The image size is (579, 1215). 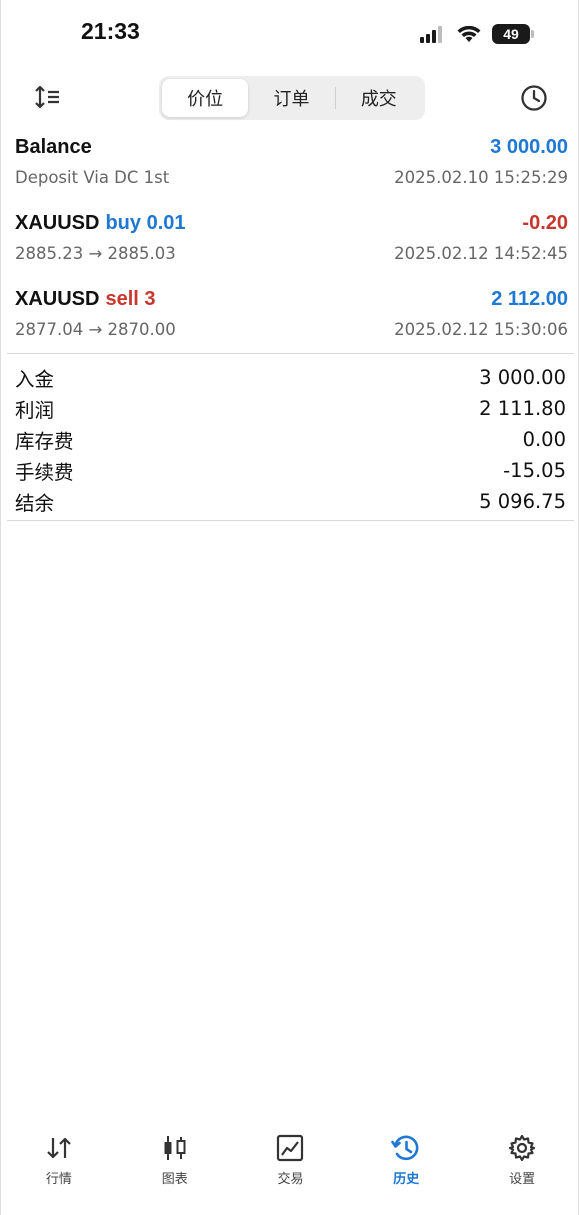 What do you see at coordinates (53, 147) in the screenshot?
I see `deal-symbol: Balance` at bounding box center [53, 147].